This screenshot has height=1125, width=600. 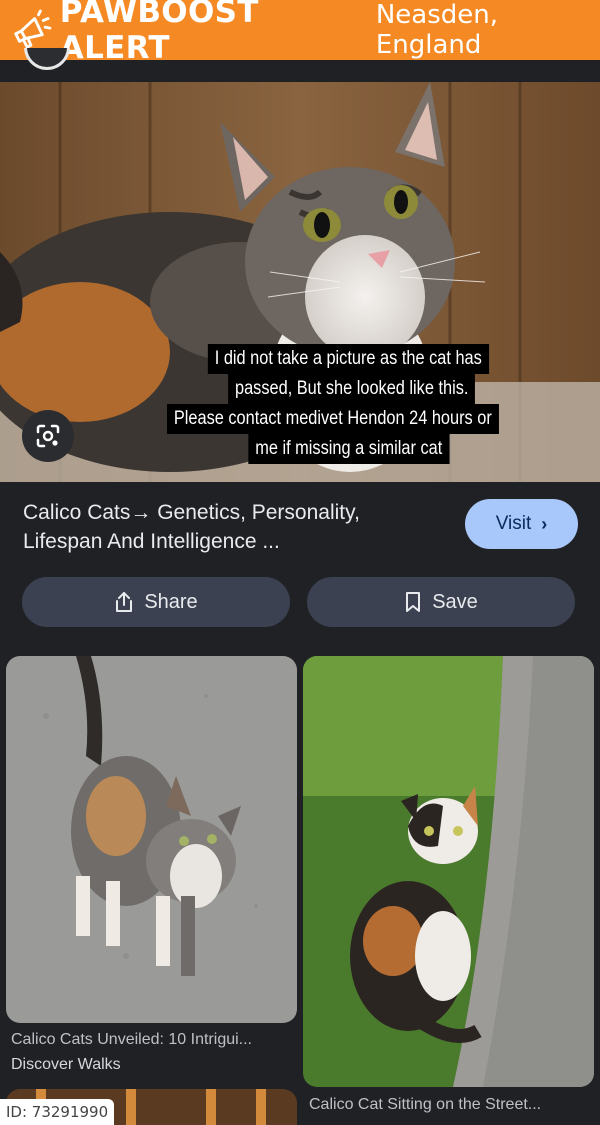 I want to click on alert-location: Neasden, England, so click(x=436, y=30).